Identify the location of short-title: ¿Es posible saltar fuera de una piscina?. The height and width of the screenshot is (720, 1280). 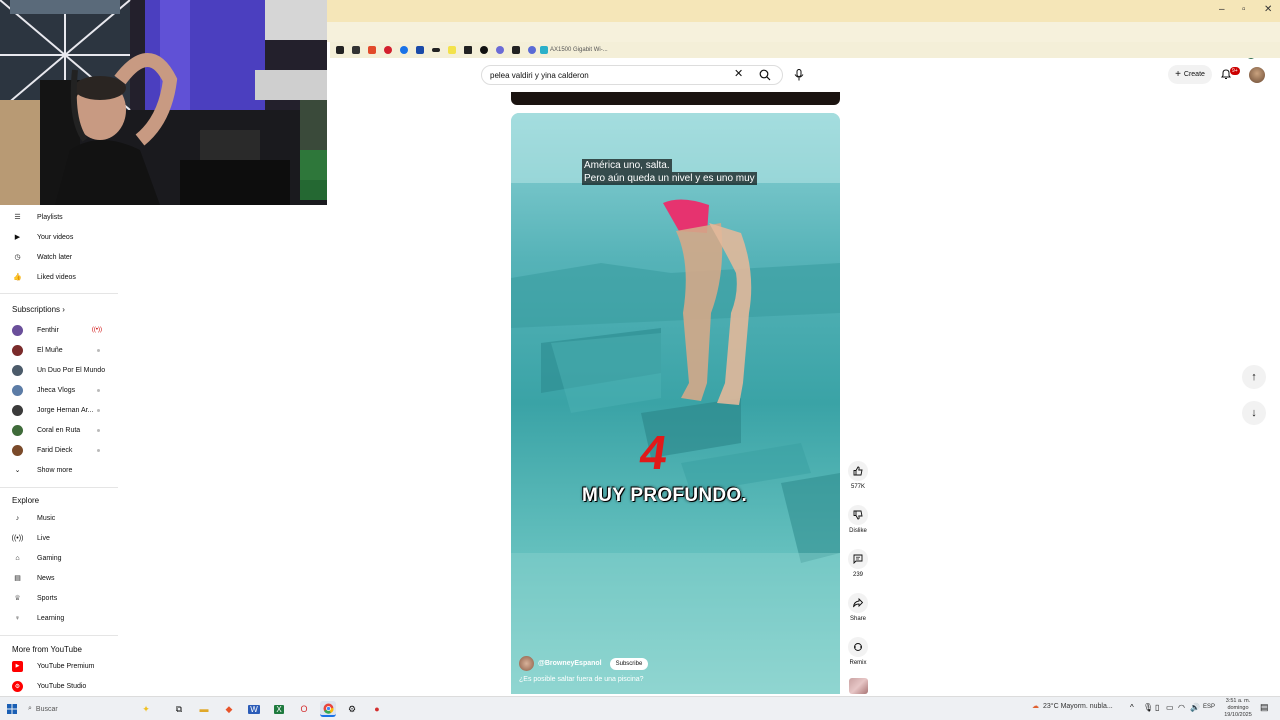
(581, 679).